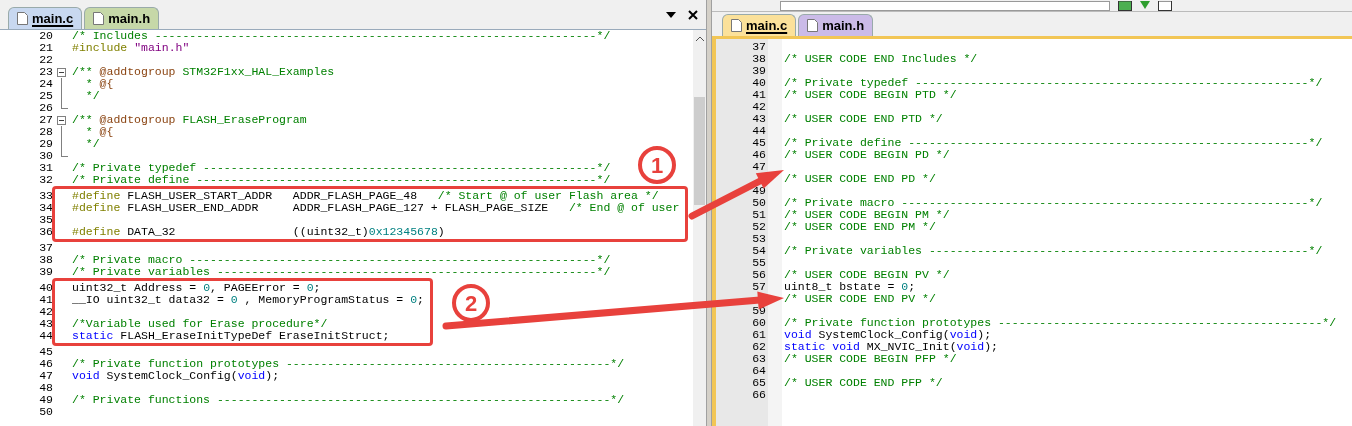  I want to click on code-line: /* USER CODE END PV */, so click(860, 299).